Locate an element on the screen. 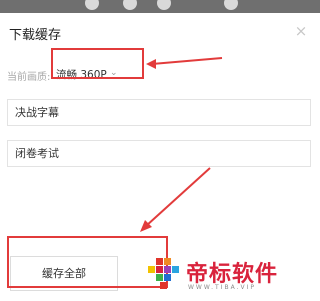 This screenshot has height=301, width=320. arrow-head is located at coordinates (151, 64).